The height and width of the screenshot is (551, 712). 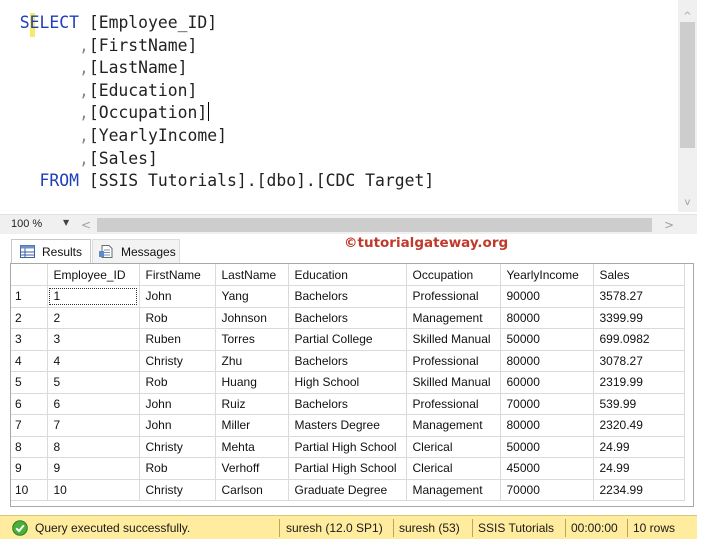 I want to click on grid-cell: Partial College, so click(x=347, y=339).